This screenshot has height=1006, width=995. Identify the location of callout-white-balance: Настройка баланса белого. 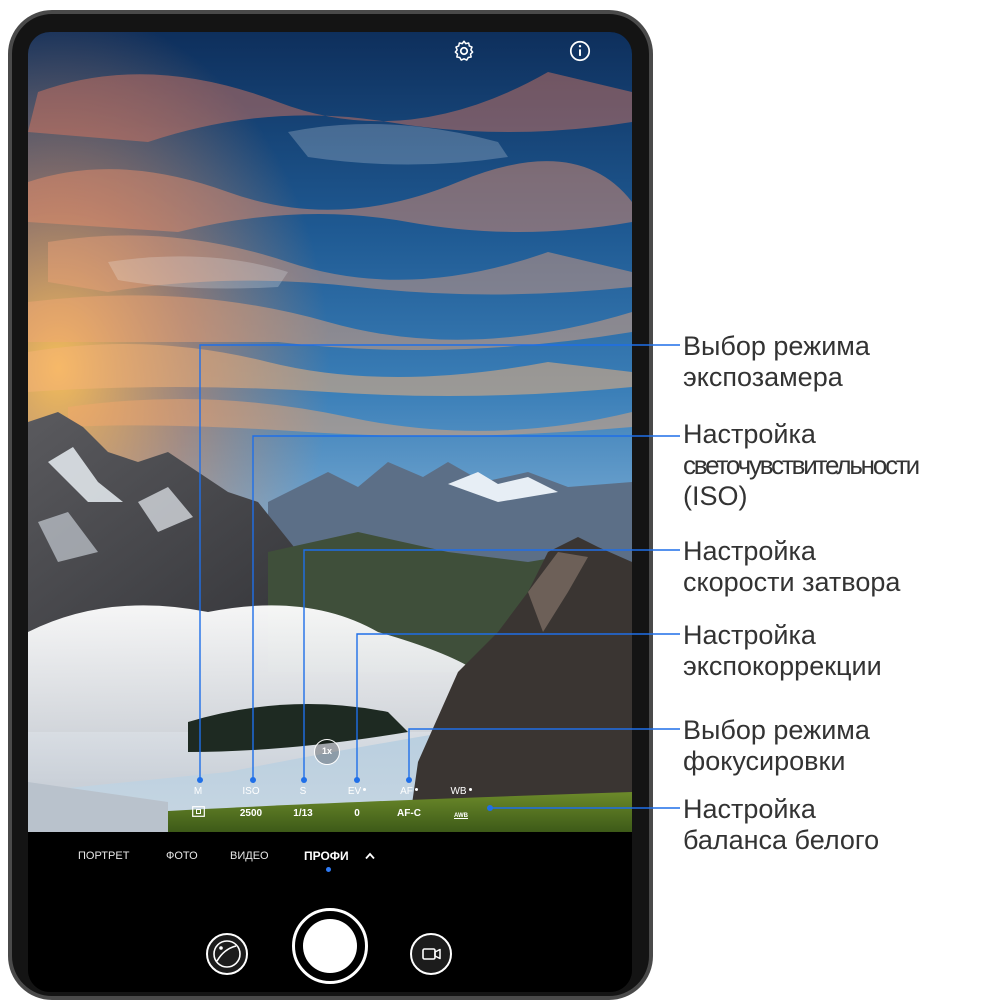
(781, 824).